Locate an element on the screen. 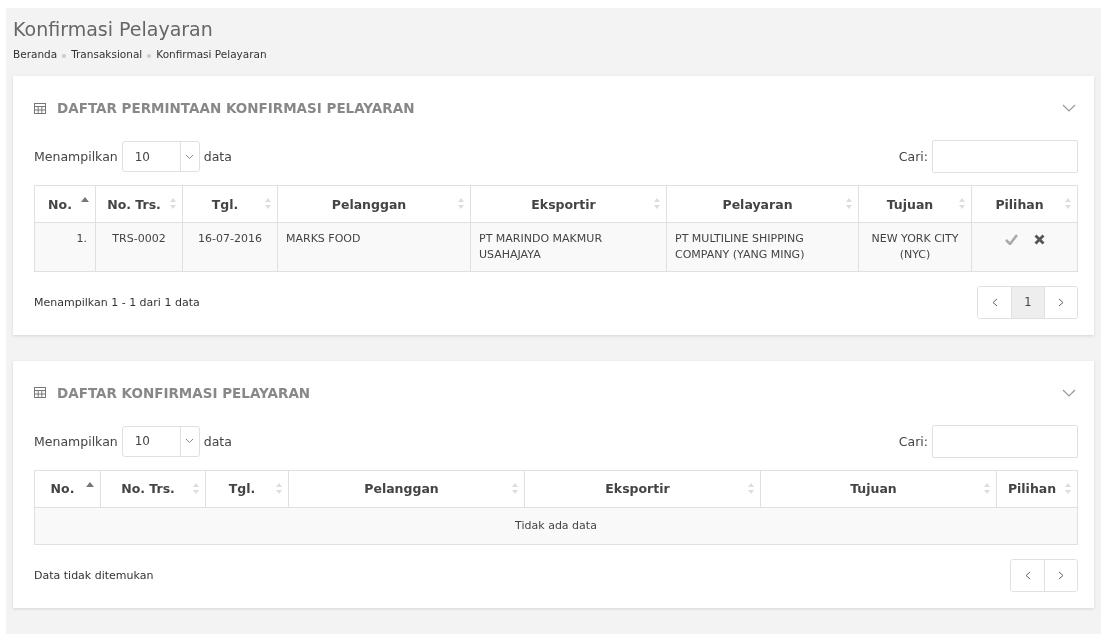 This screenshot has height=634, width=1101. table-cell: TRS-0002 is located at coordinates (139, 247).